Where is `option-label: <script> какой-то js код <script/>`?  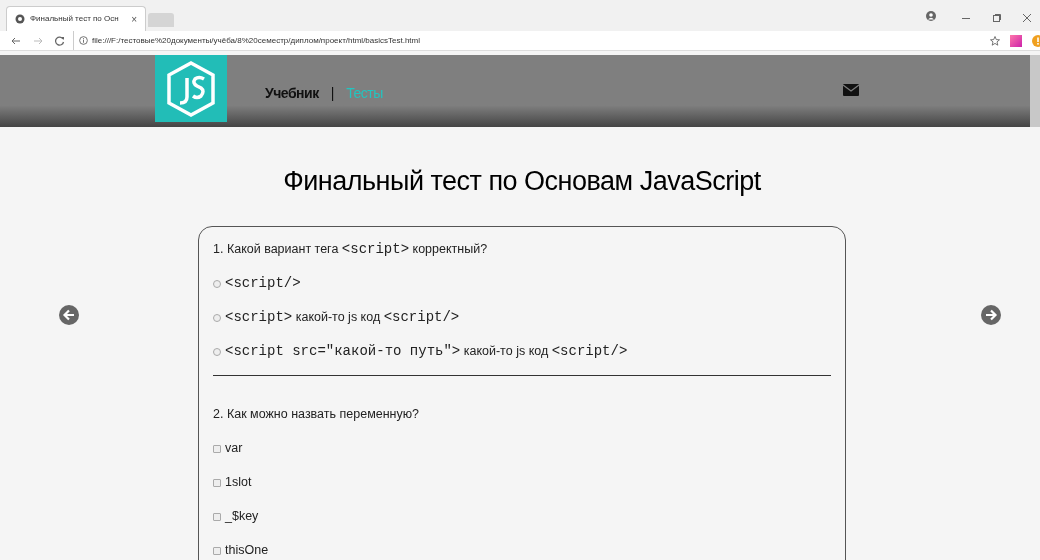
option-label: <script> какой-то js код <script/> is located at coordinates (342, 317).